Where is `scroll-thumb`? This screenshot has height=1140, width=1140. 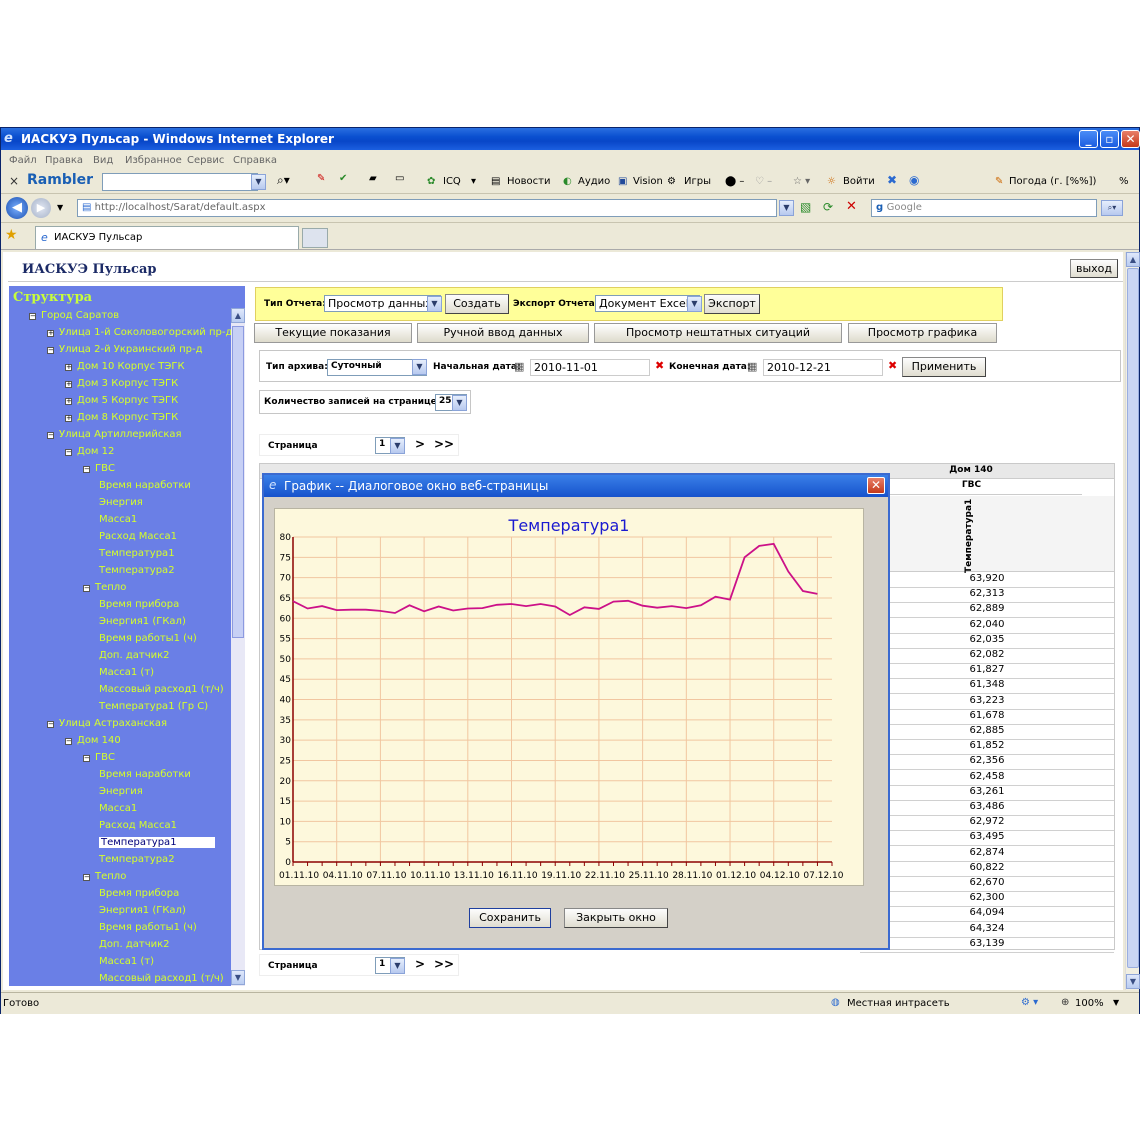
scroll-thumb is located at coordinates (1133, 618).